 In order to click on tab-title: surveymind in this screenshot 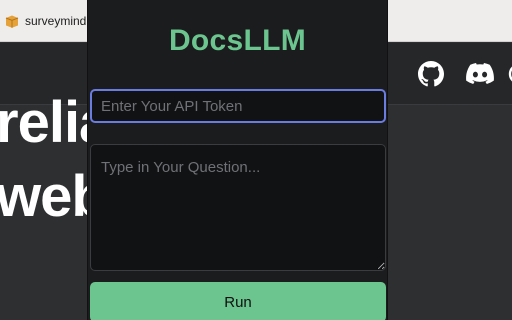, I will do `click(56, 21)`.